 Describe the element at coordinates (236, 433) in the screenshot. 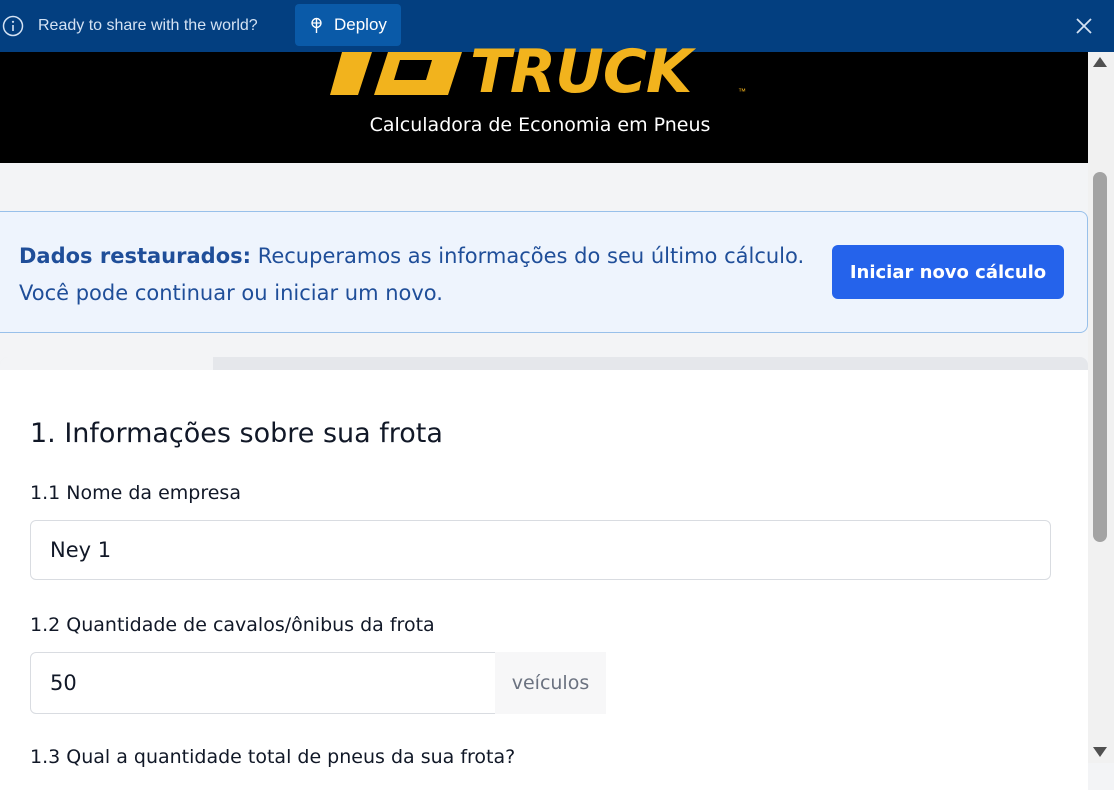

I see `section-title: 1. Informações sobre sua frota` at that location.